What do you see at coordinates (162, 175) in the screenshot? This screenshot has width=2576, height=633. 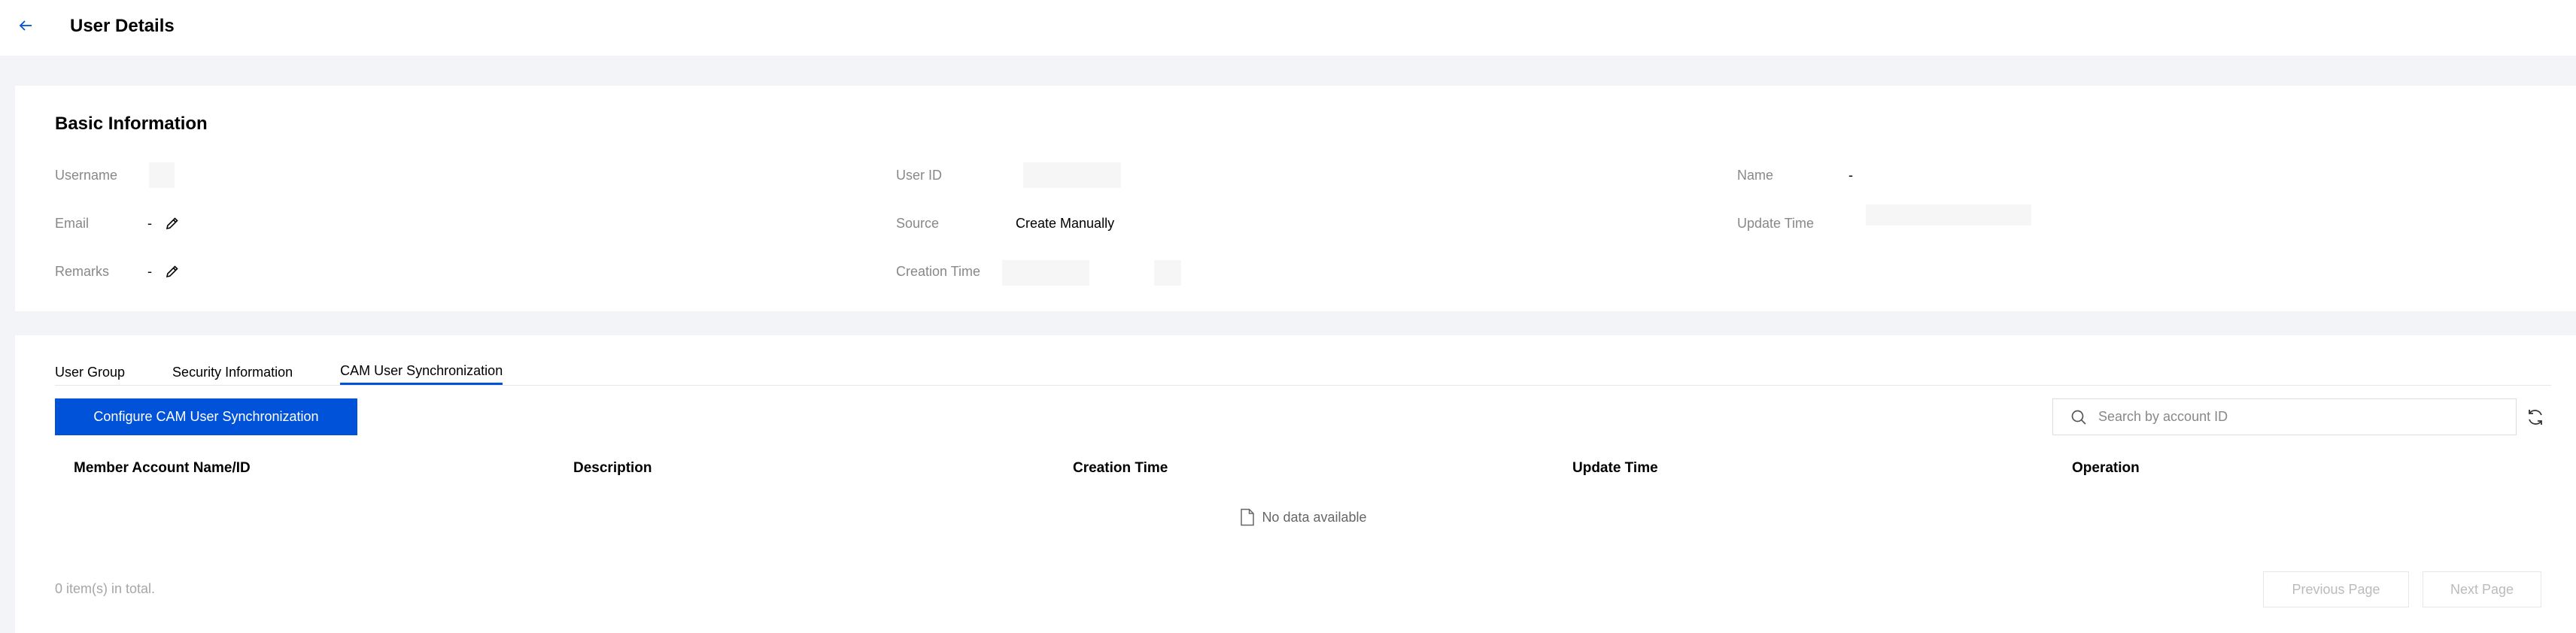 I see `username-value-masked` at bounding box center [162, 175].